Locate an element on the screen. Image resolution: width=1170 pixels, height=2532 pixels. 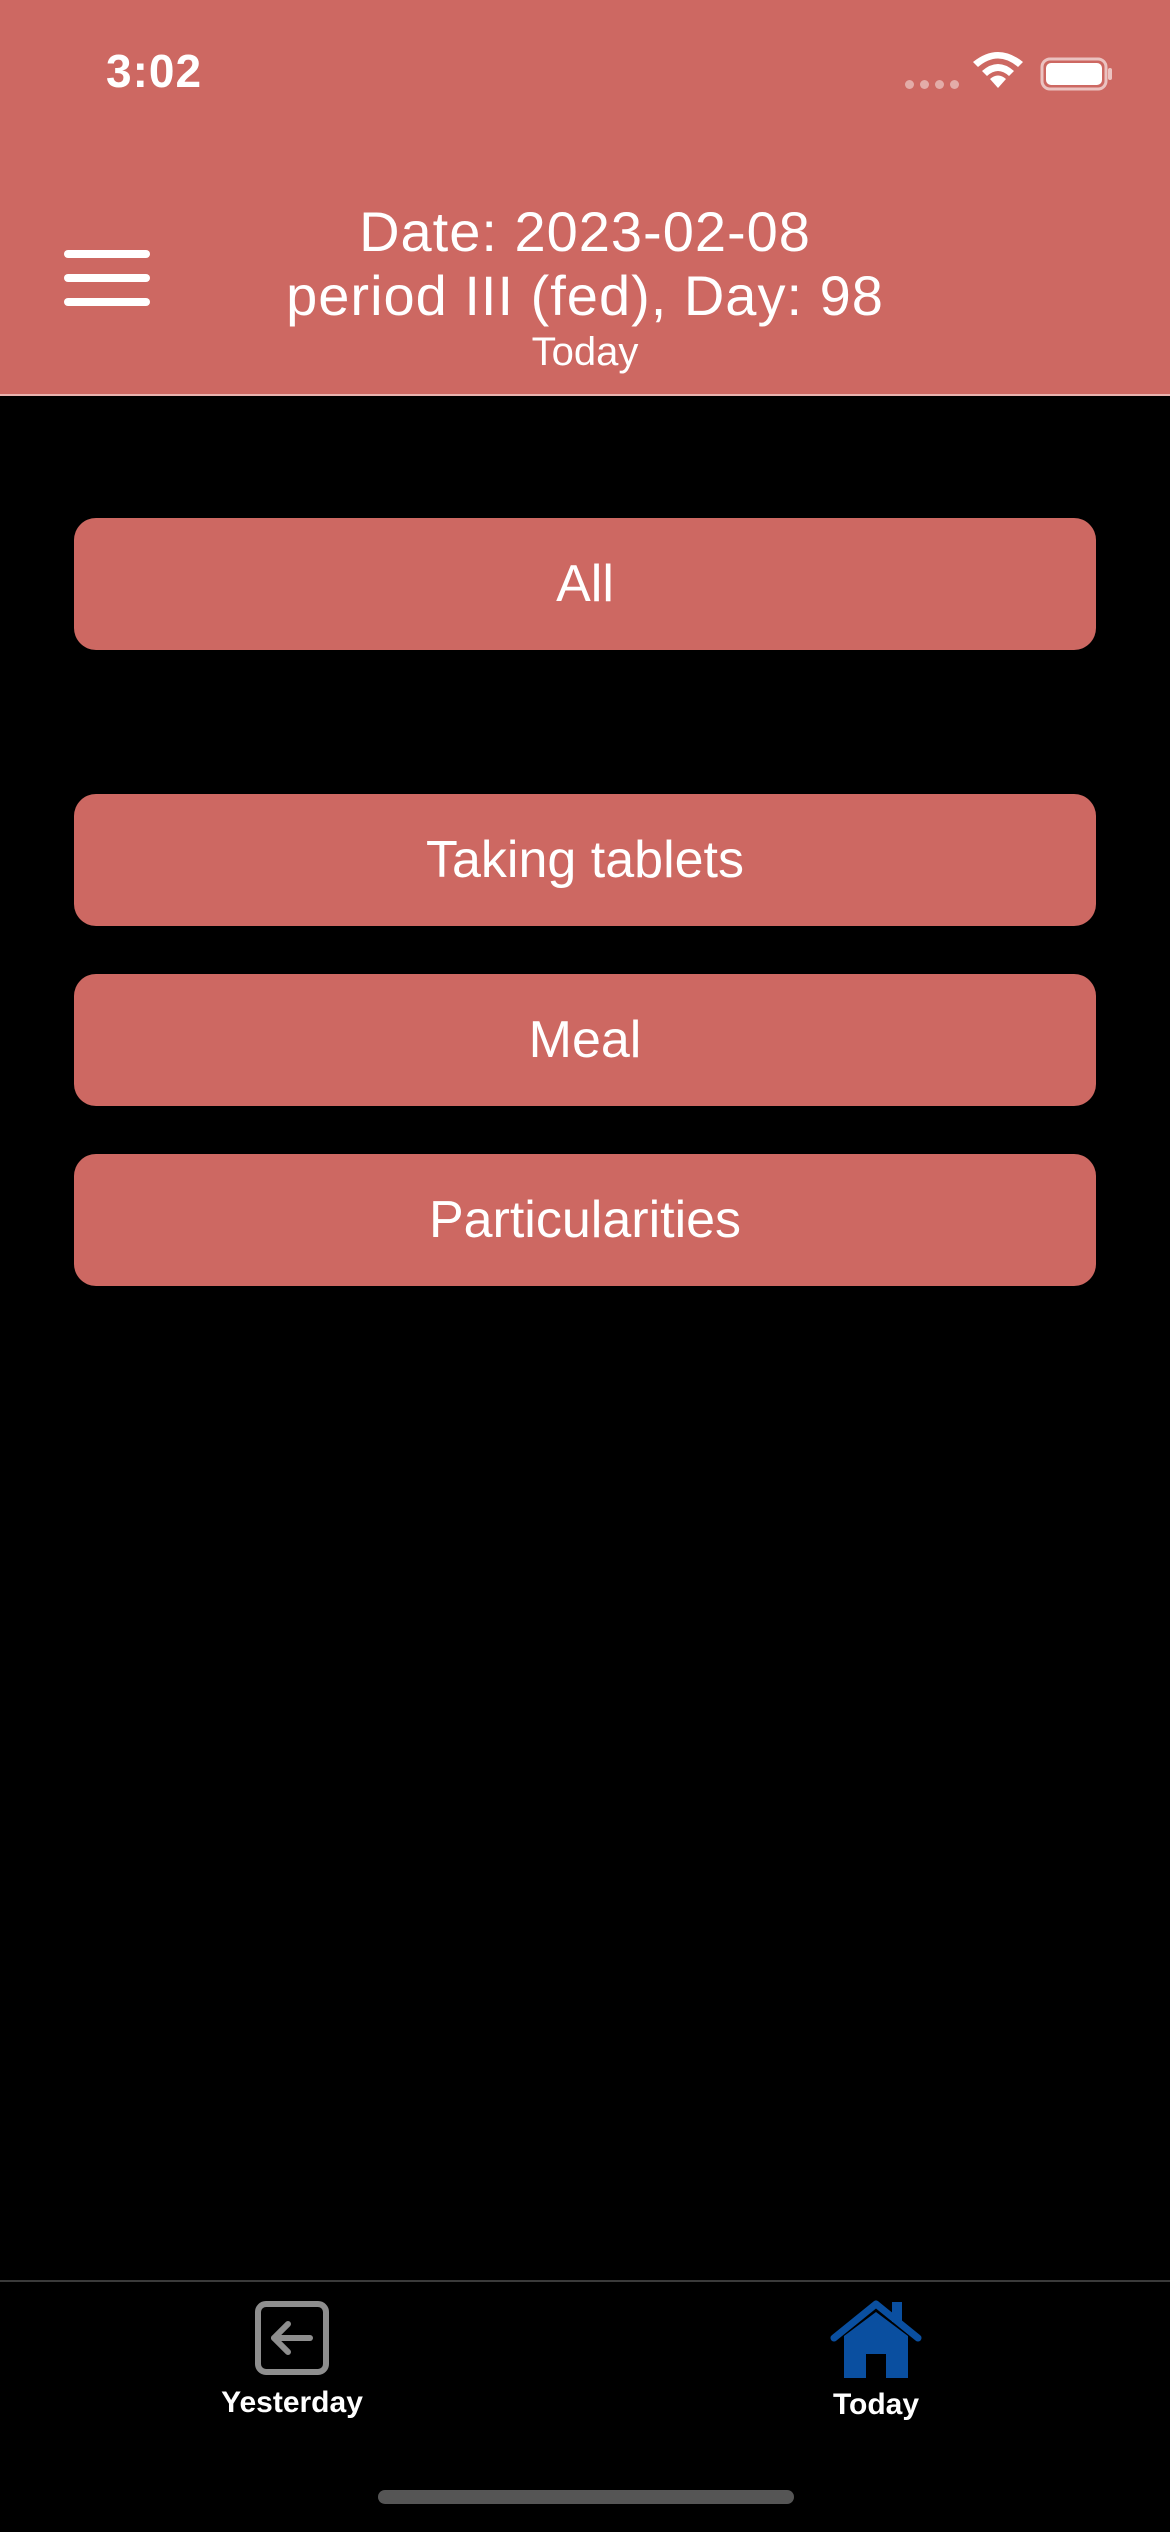
date-line: Date: 2023-02-08 is located at coordinates (585, 231).